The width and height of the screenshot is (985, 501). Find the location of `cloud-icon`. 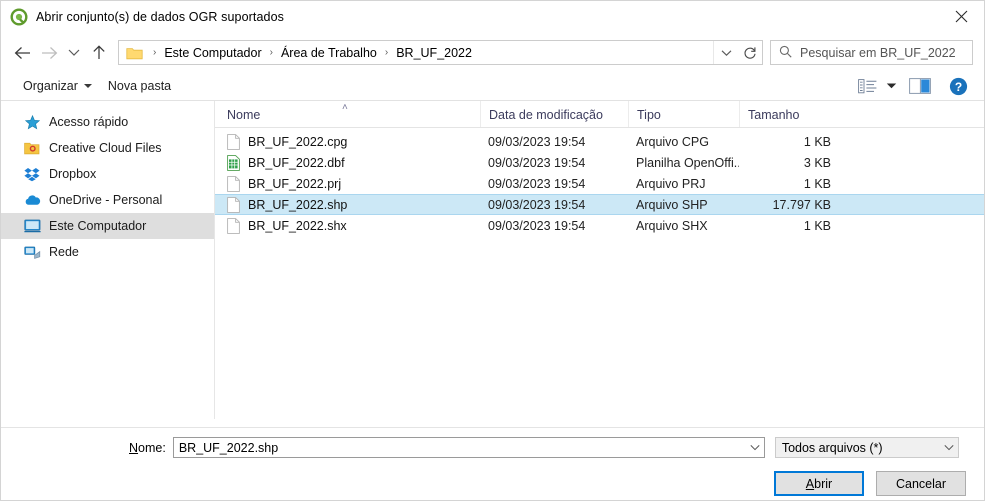

cloud-icon is located at coordinates (32, 200).